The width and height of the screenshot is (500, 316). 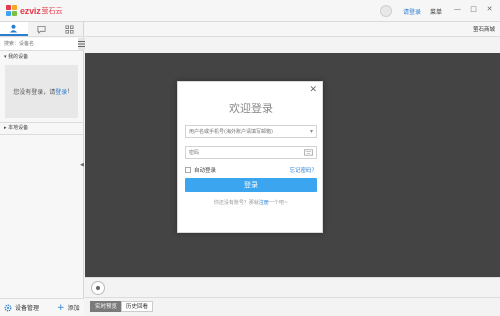 I want to click on tab-grid, so click(x=69, y=29).